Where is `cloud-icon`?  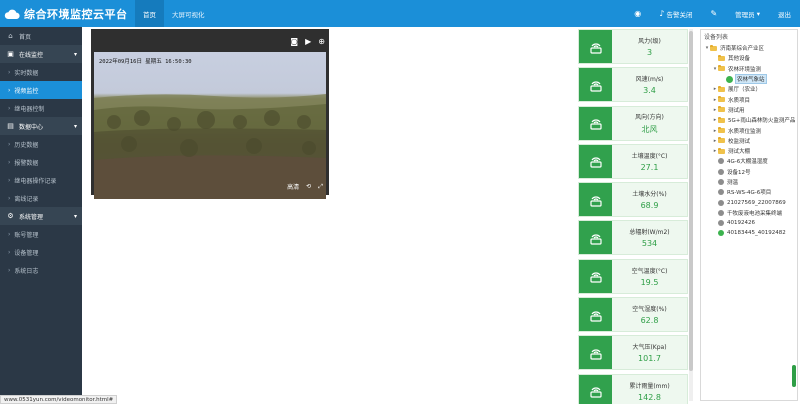
cloud-icon is located at coordinates (12, 14).